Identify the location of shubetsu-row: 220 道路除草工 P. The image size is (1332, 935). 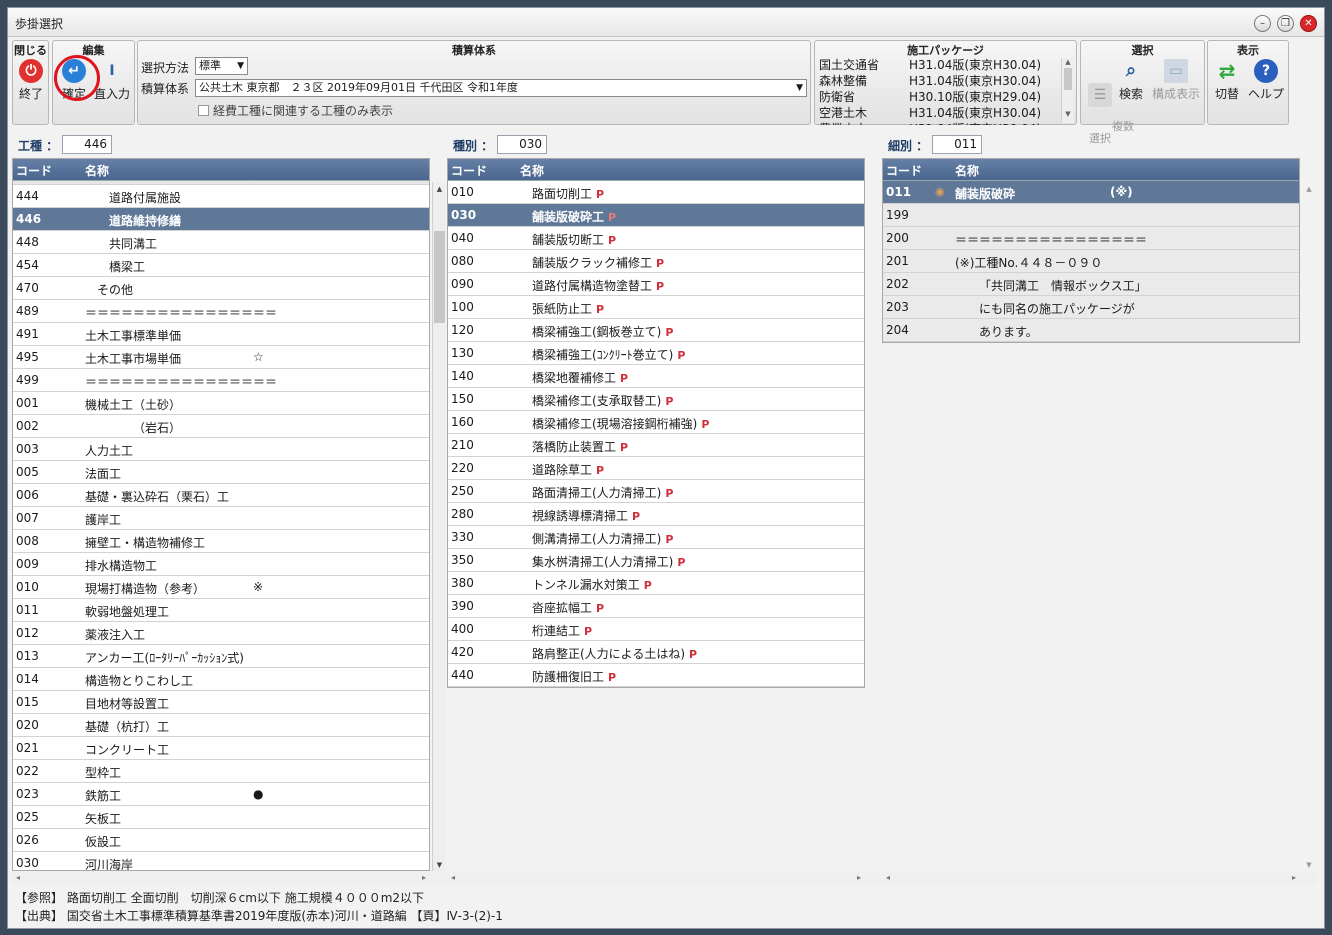
(656, 468).